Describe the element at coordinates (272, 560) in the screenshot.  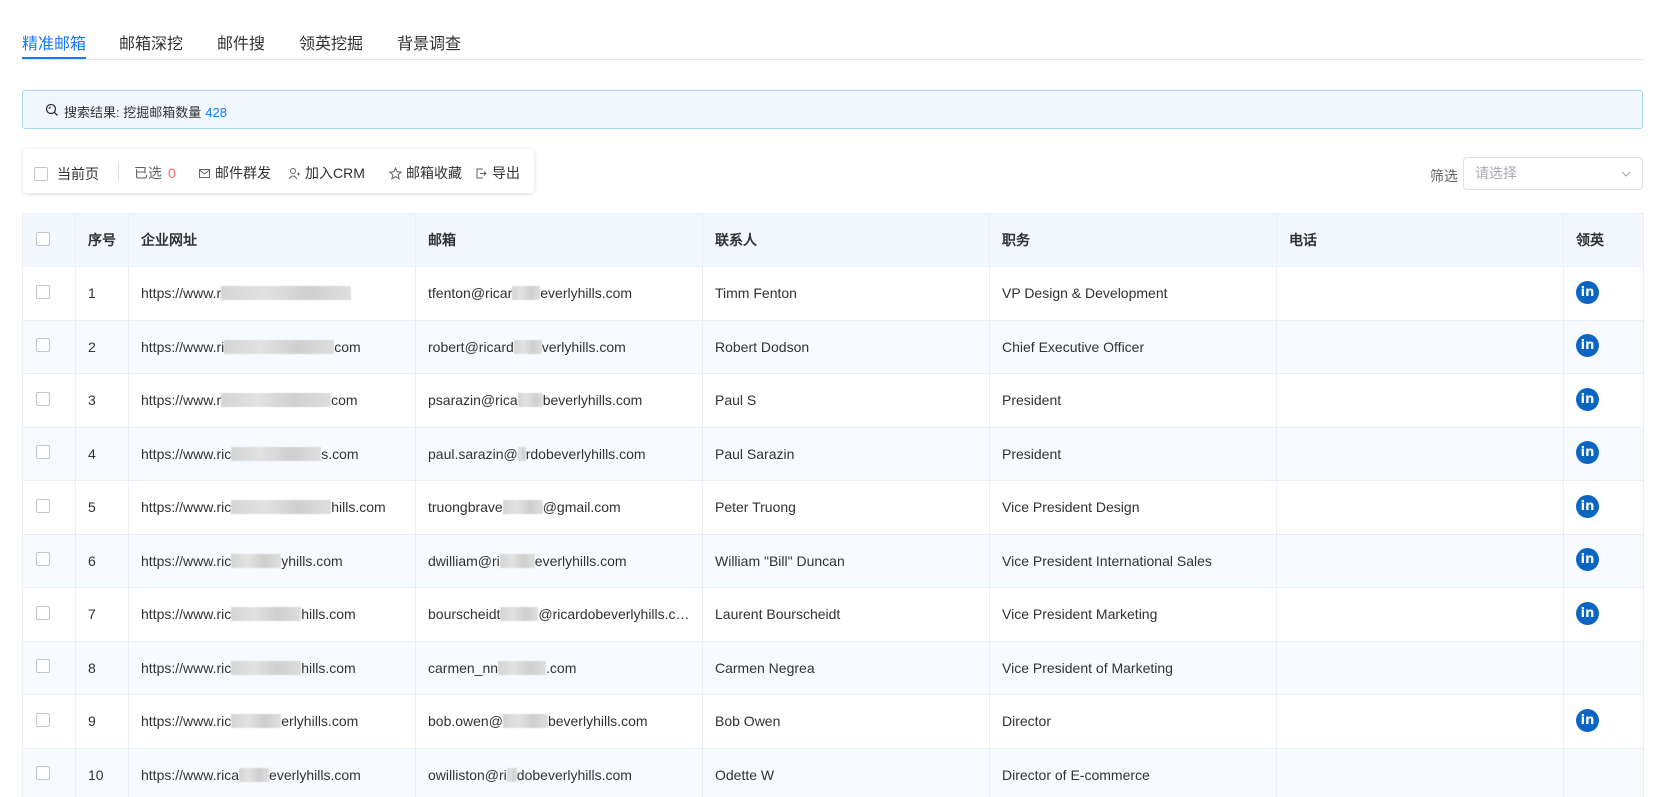
I see `row-website: https://www.ric yhills.com` at that location.